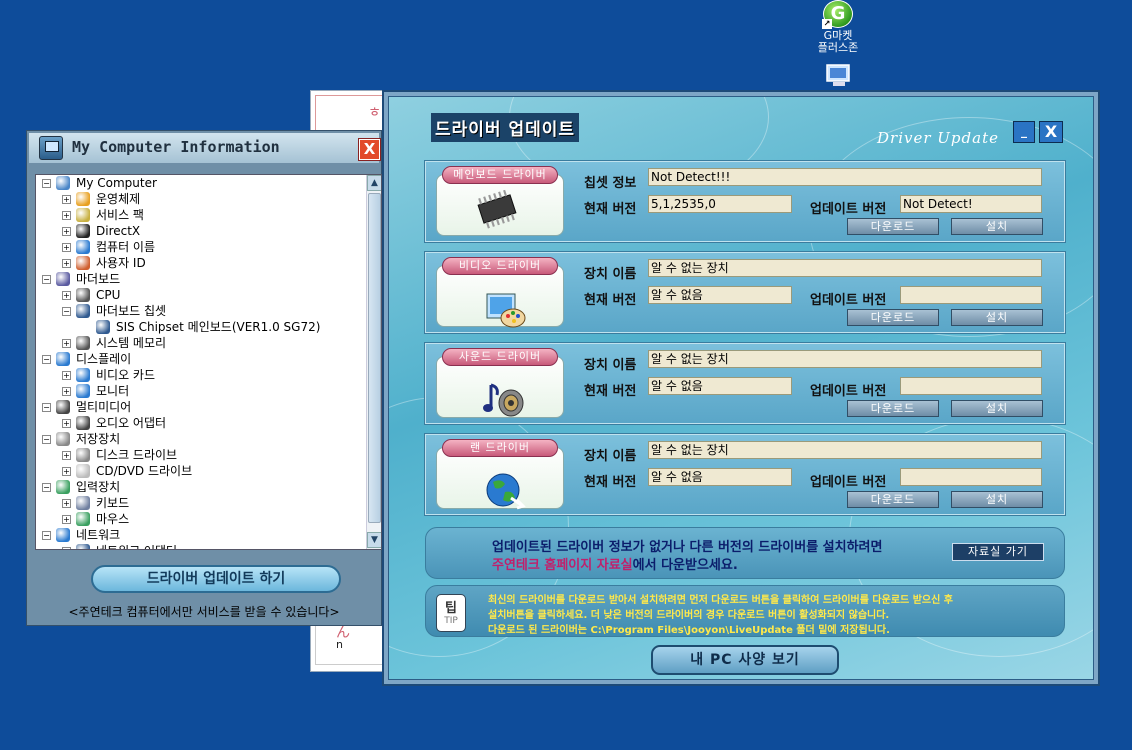  Describe the element at coordinates (201, 423) in the screenshot. I see `tree-item: + 오디오 어댑터` at that location.